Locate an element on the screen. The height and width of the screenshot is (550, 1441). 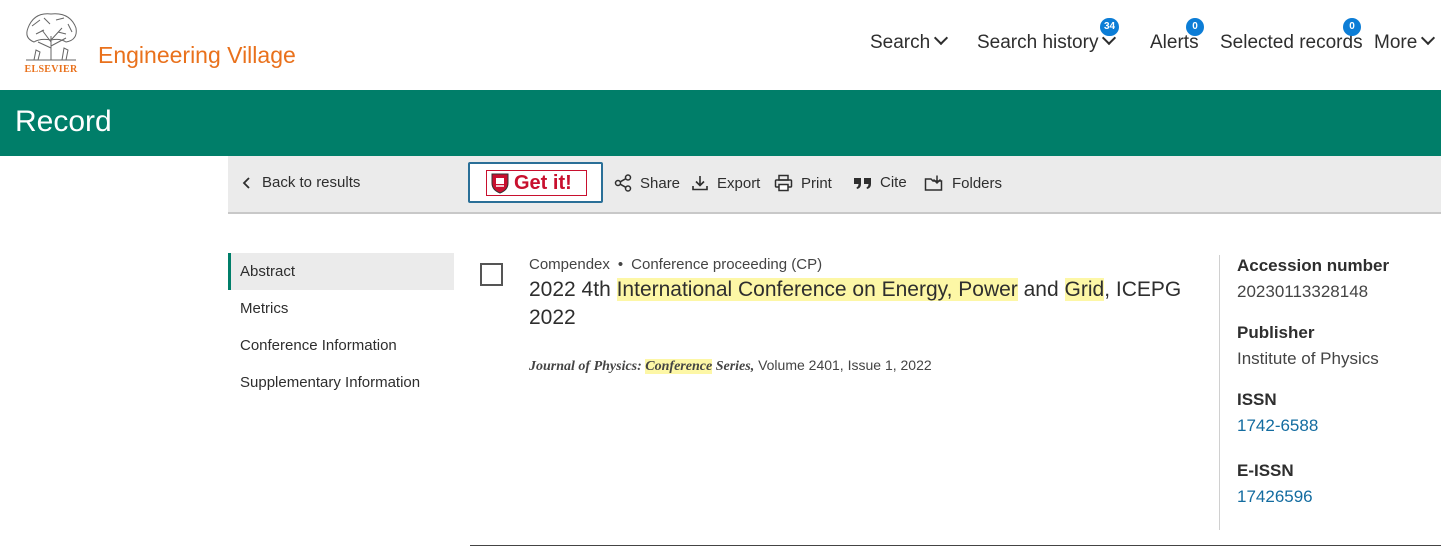
quote-icon is located at coordinates (862, 183).